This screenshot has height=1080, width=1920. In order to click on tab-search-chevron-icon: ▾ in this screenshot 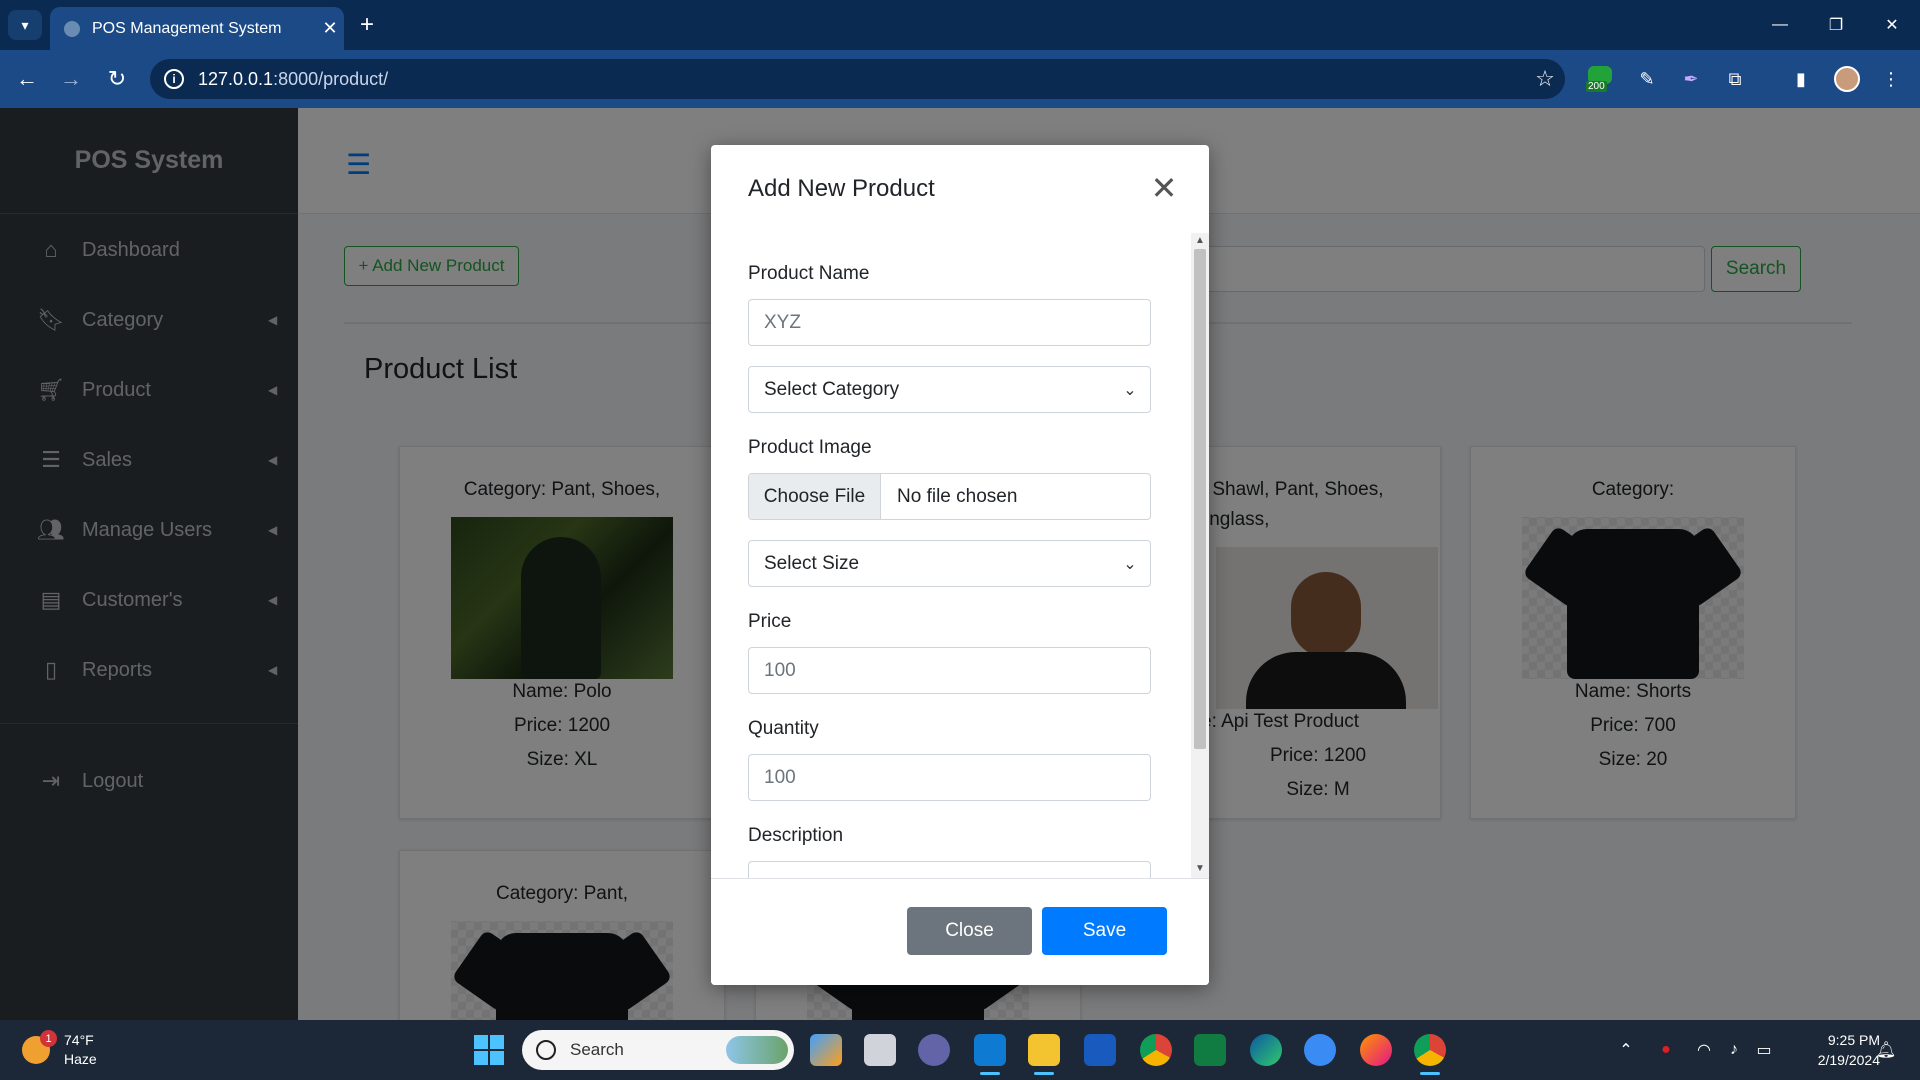, I will do `click(25, 25)`.